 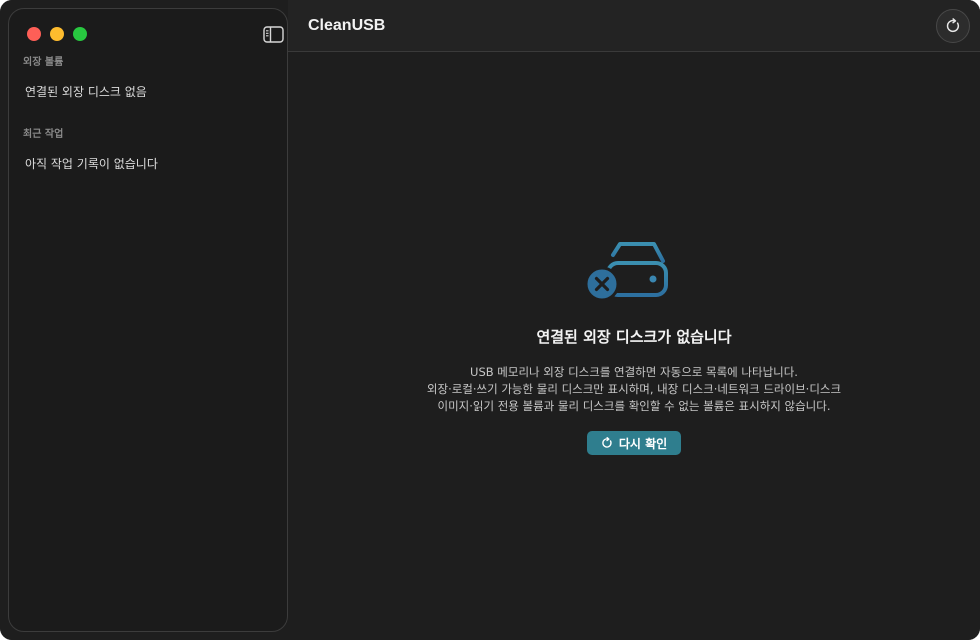 What do you see at coordinates (34, 34) in the screenshot?
I see `close-window-button` at bounding box center [34, 34].